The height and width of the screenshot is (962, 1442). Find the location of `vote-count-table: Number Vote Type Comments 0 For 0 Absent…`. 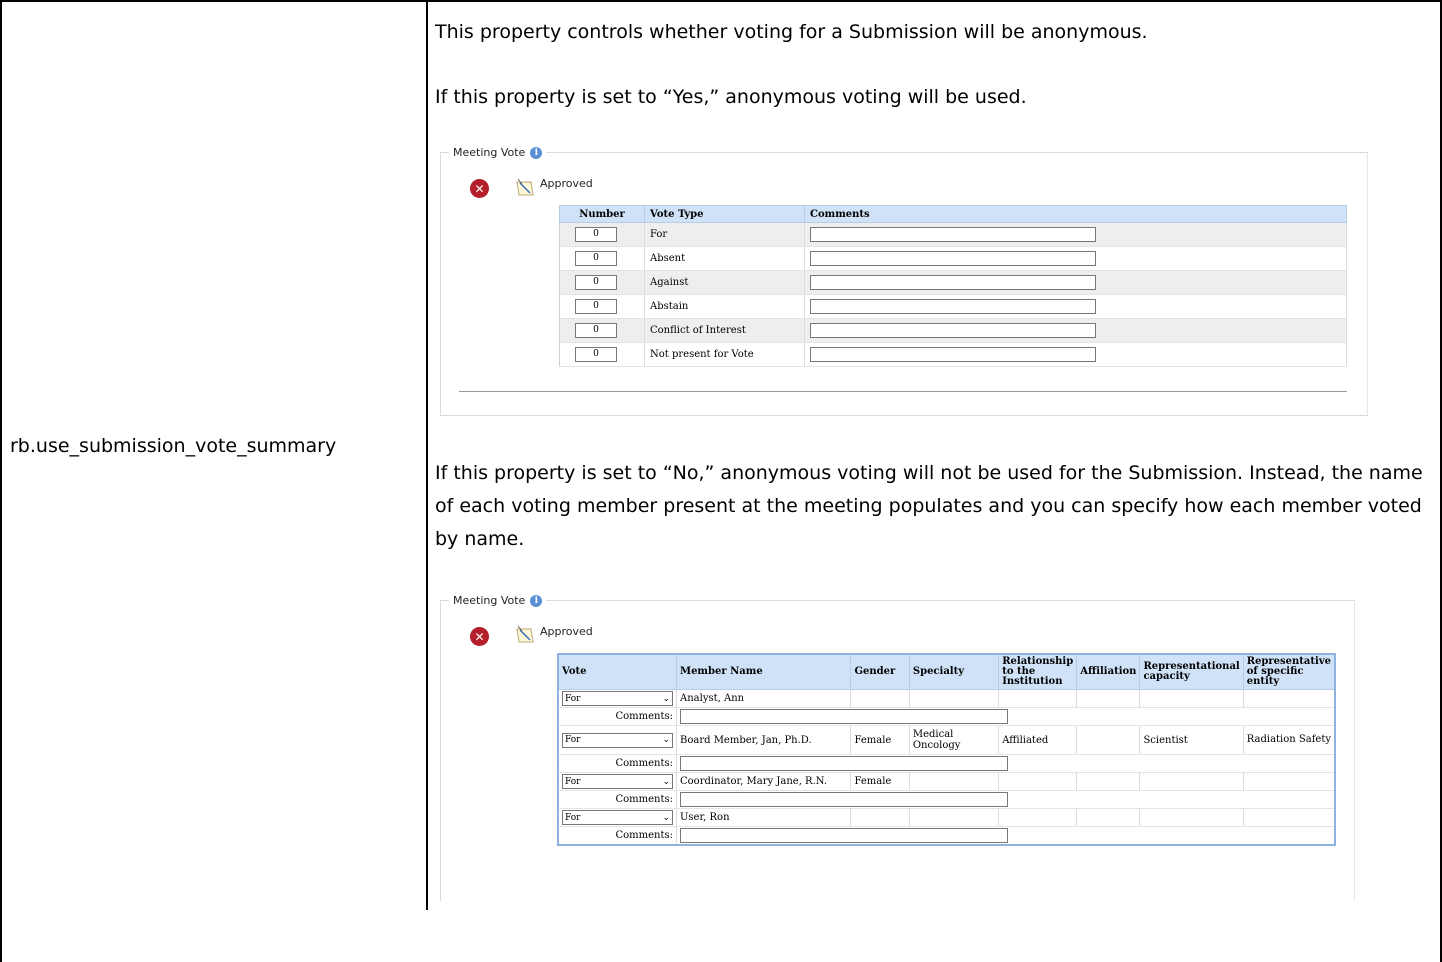

vote-count-table: Number Vote Type Comments 0 For 0 Absent… is located at coordinates (953, 286).